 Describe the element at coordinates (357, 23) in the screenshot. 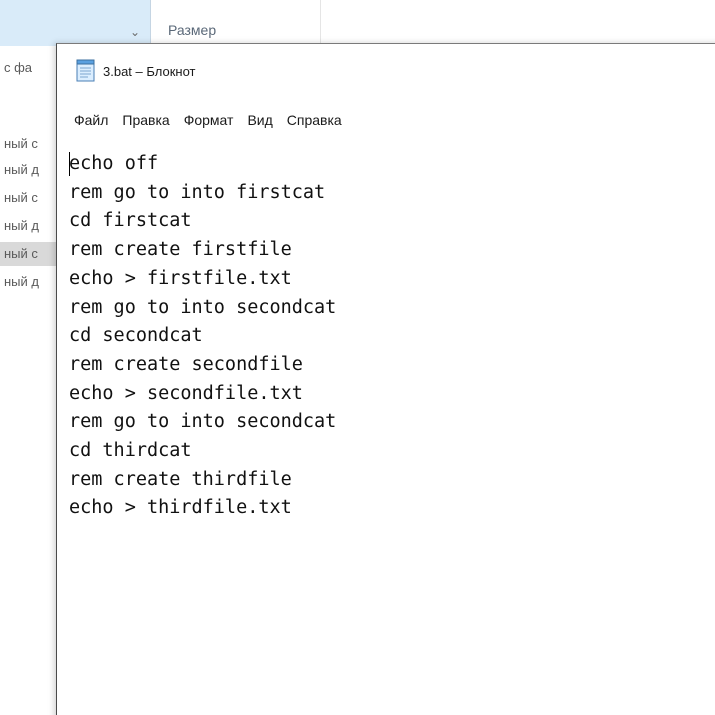

I see `explorer-column-header: ⌄ Размер` at that location.